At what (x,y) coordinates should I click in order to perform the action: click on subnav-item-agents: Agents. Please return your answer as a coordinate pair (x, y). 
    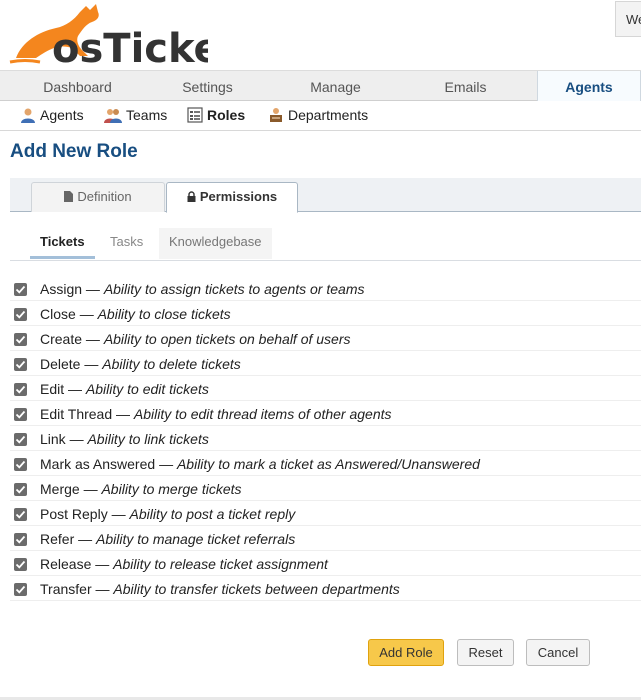
    Looking at the image, I should click on (52, 115).